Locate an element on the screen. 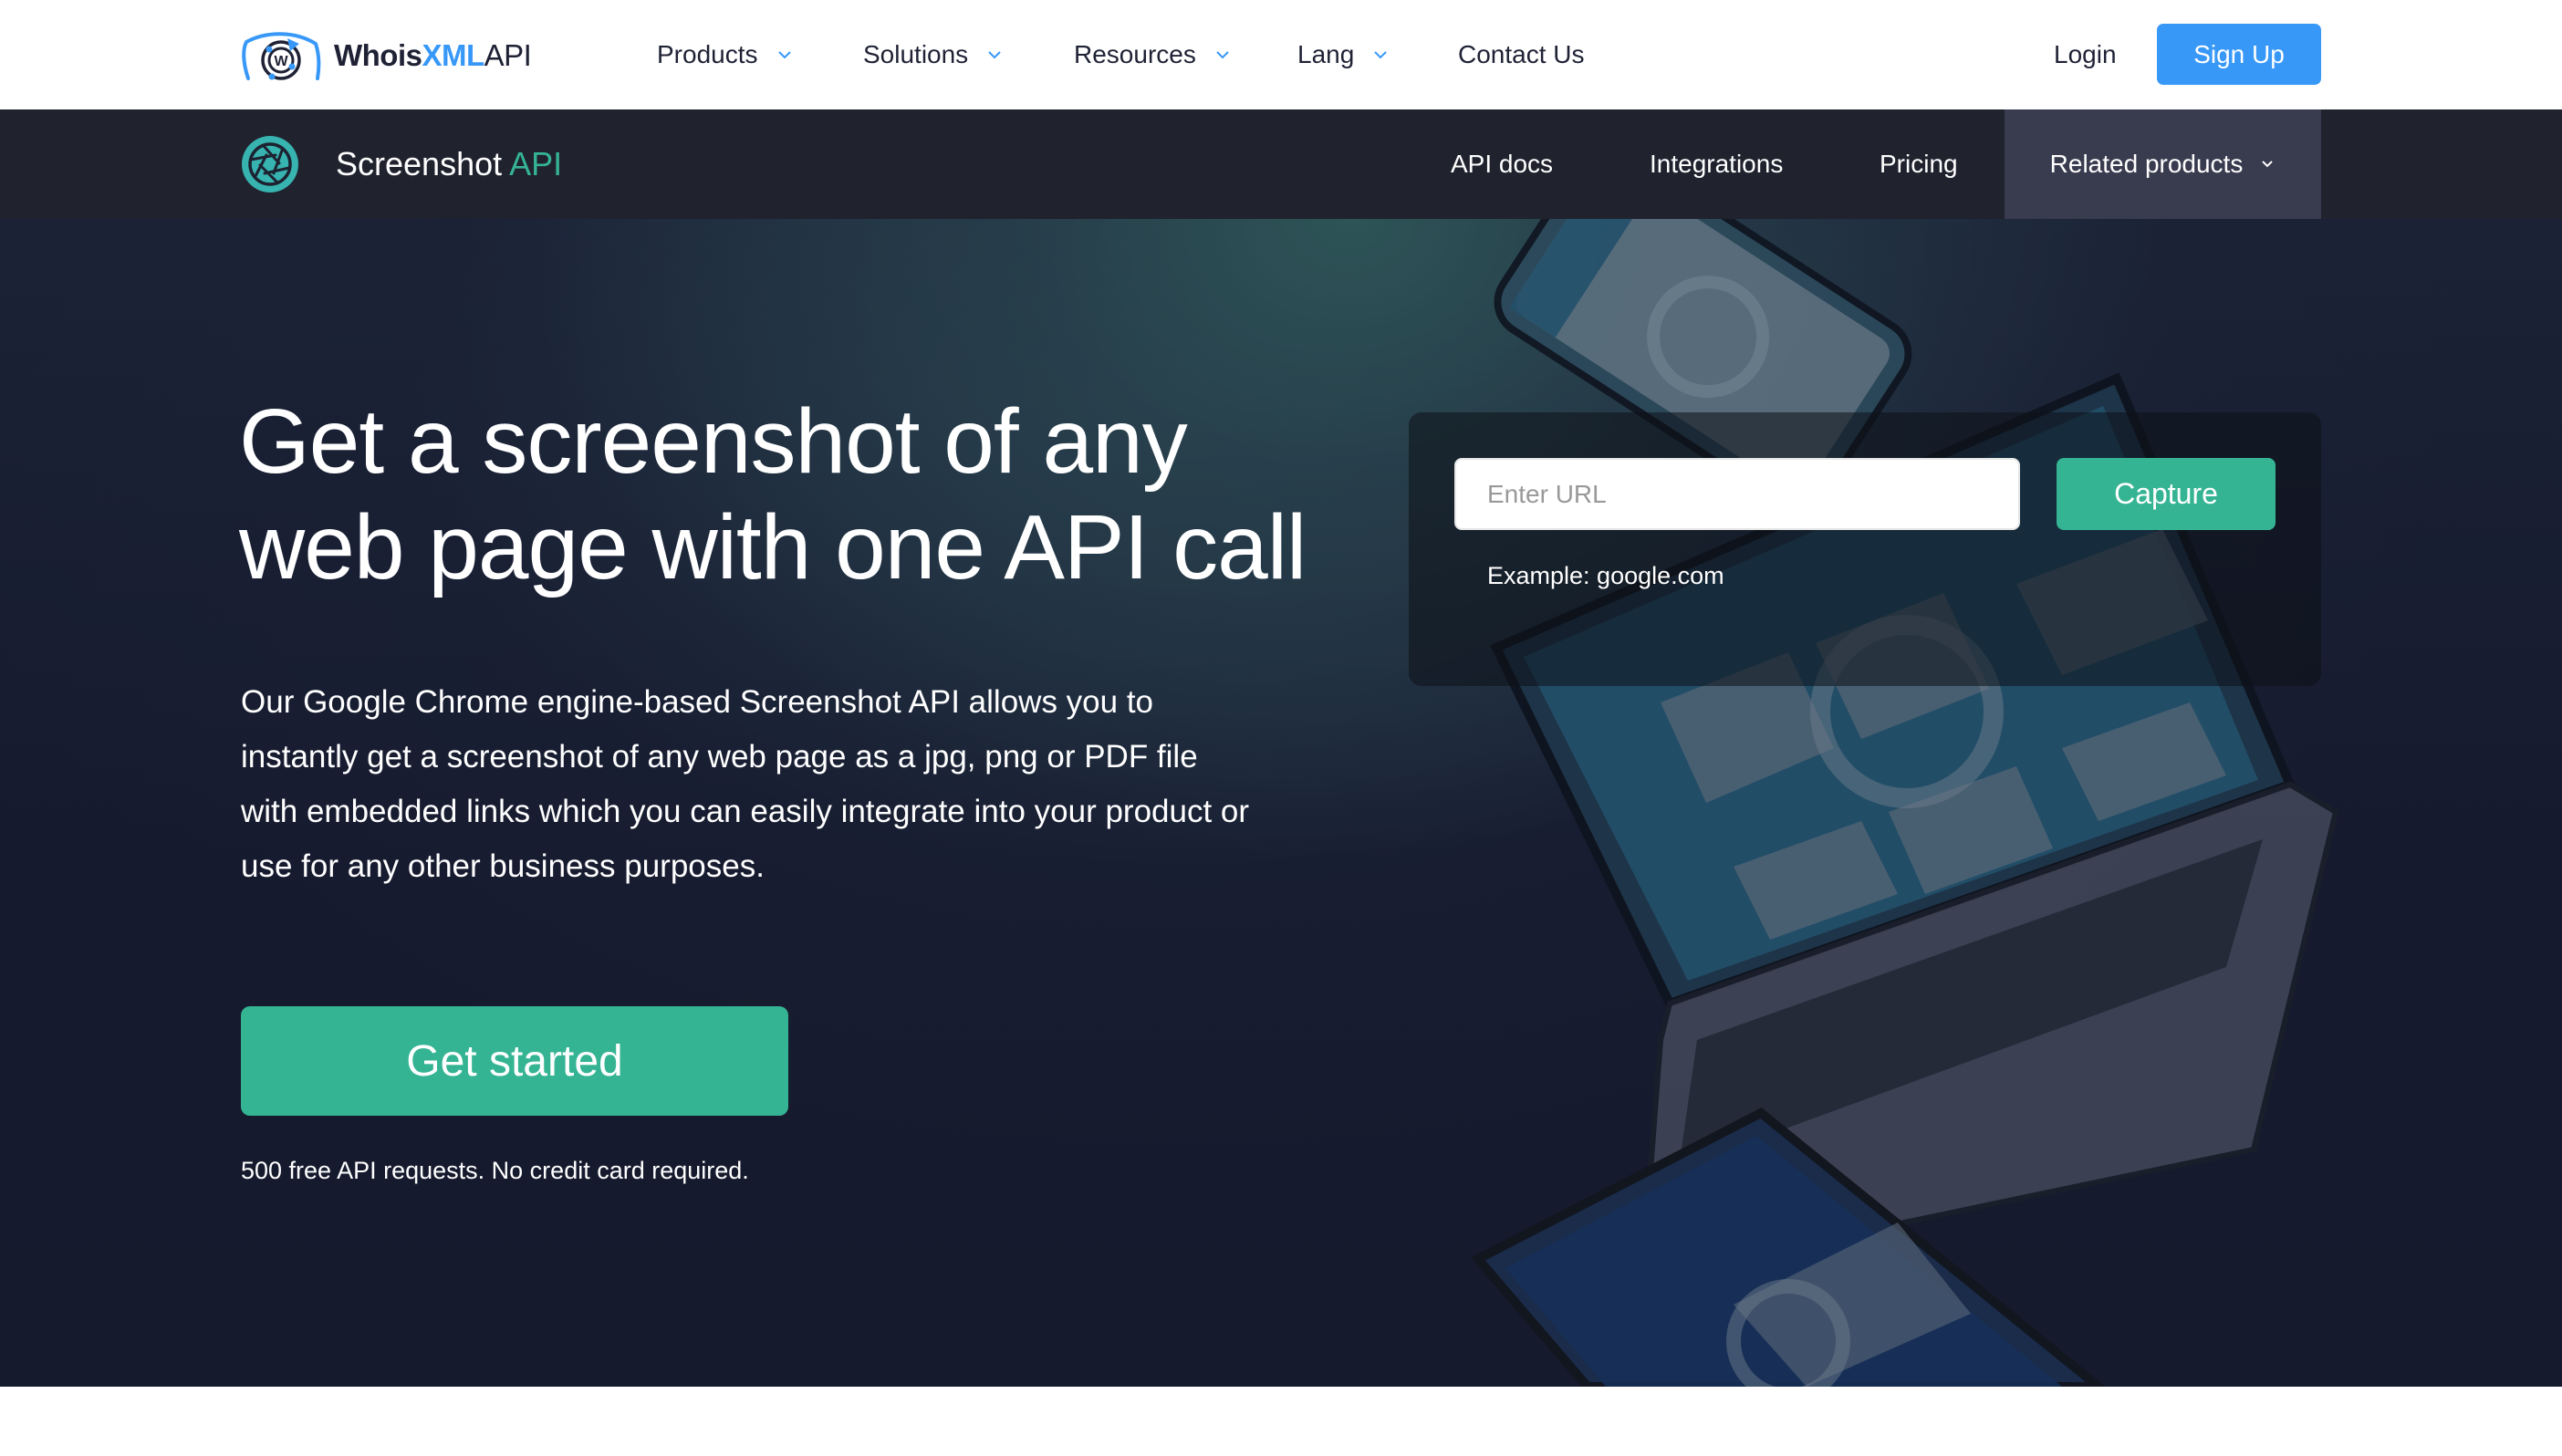  capture-button: Capture is located at coordinates (2166, 494).